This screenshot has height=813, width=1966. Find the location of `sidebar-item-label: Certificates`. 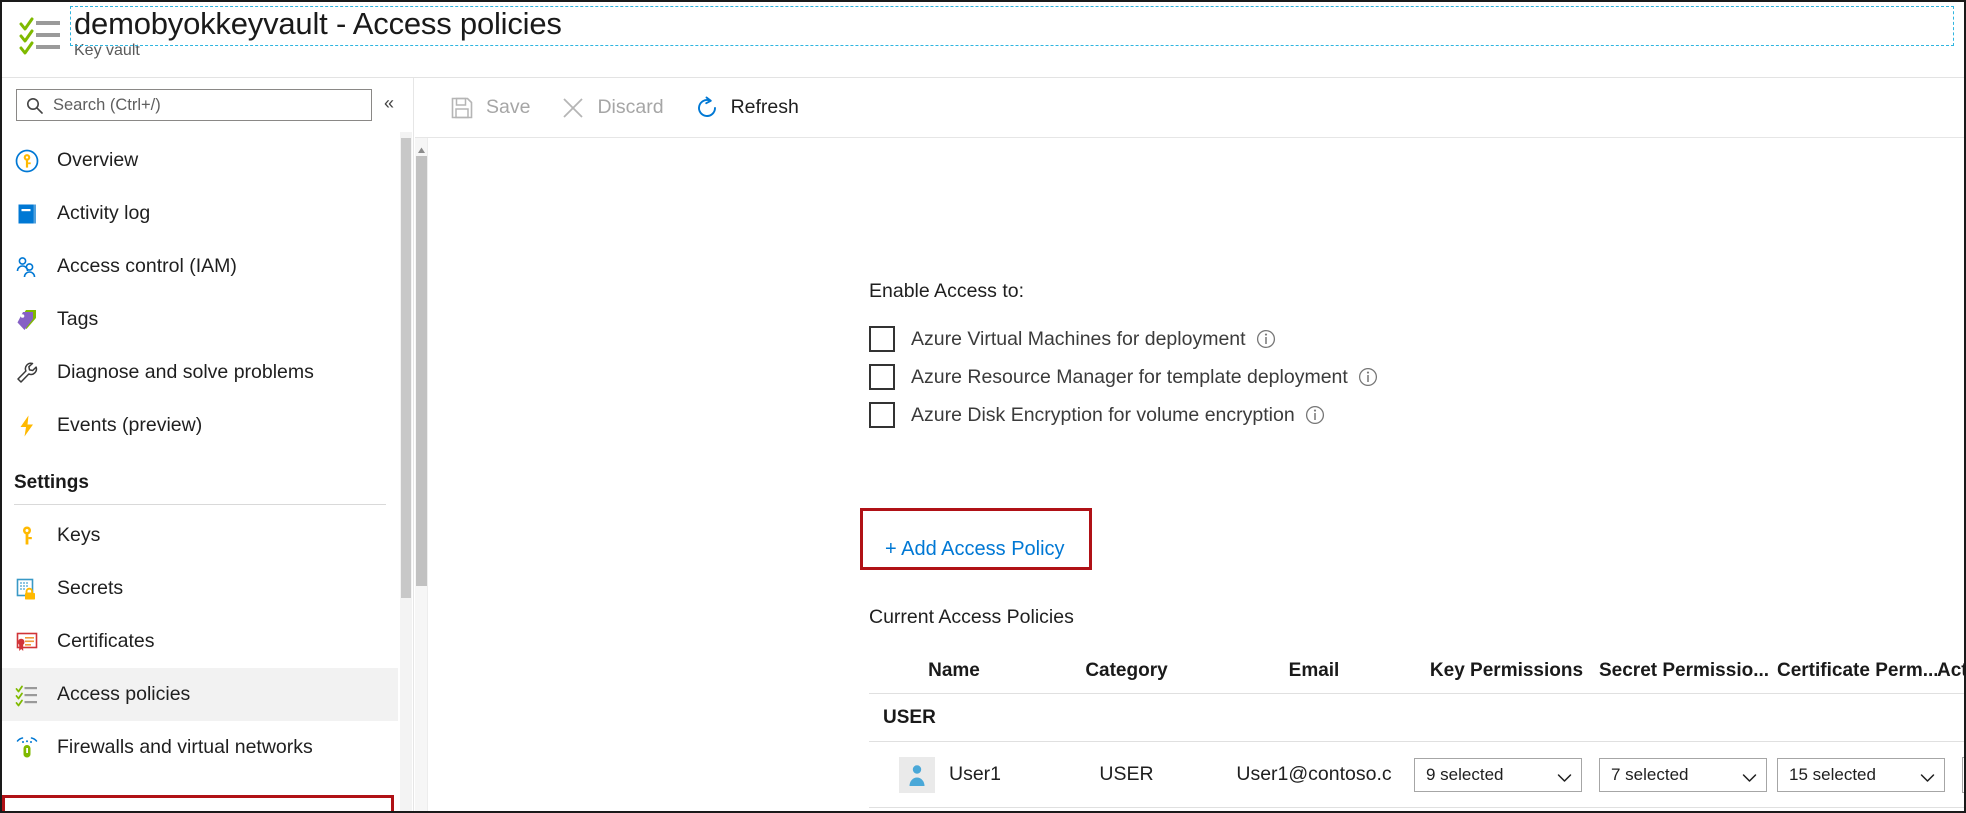

sidebar-item-label: Certificates is located at coordinates (106, 641).